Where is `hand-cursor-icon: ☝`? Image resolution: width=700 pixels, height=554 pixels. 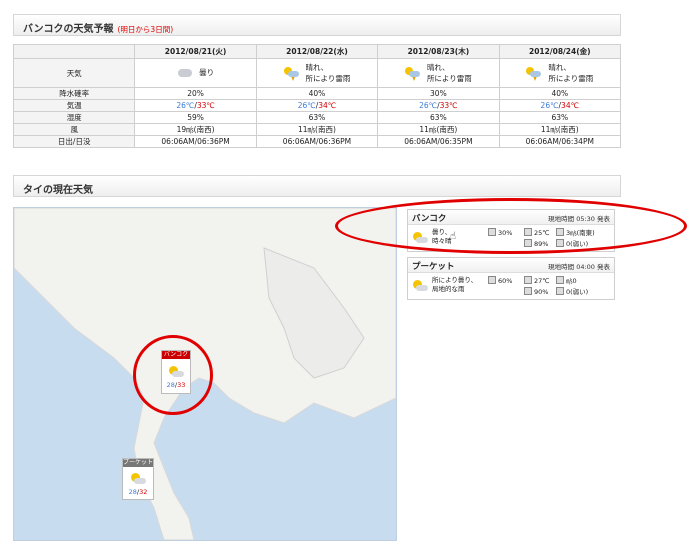
hand-cursor-icon: ☝ is located at coordinates (453, 236).